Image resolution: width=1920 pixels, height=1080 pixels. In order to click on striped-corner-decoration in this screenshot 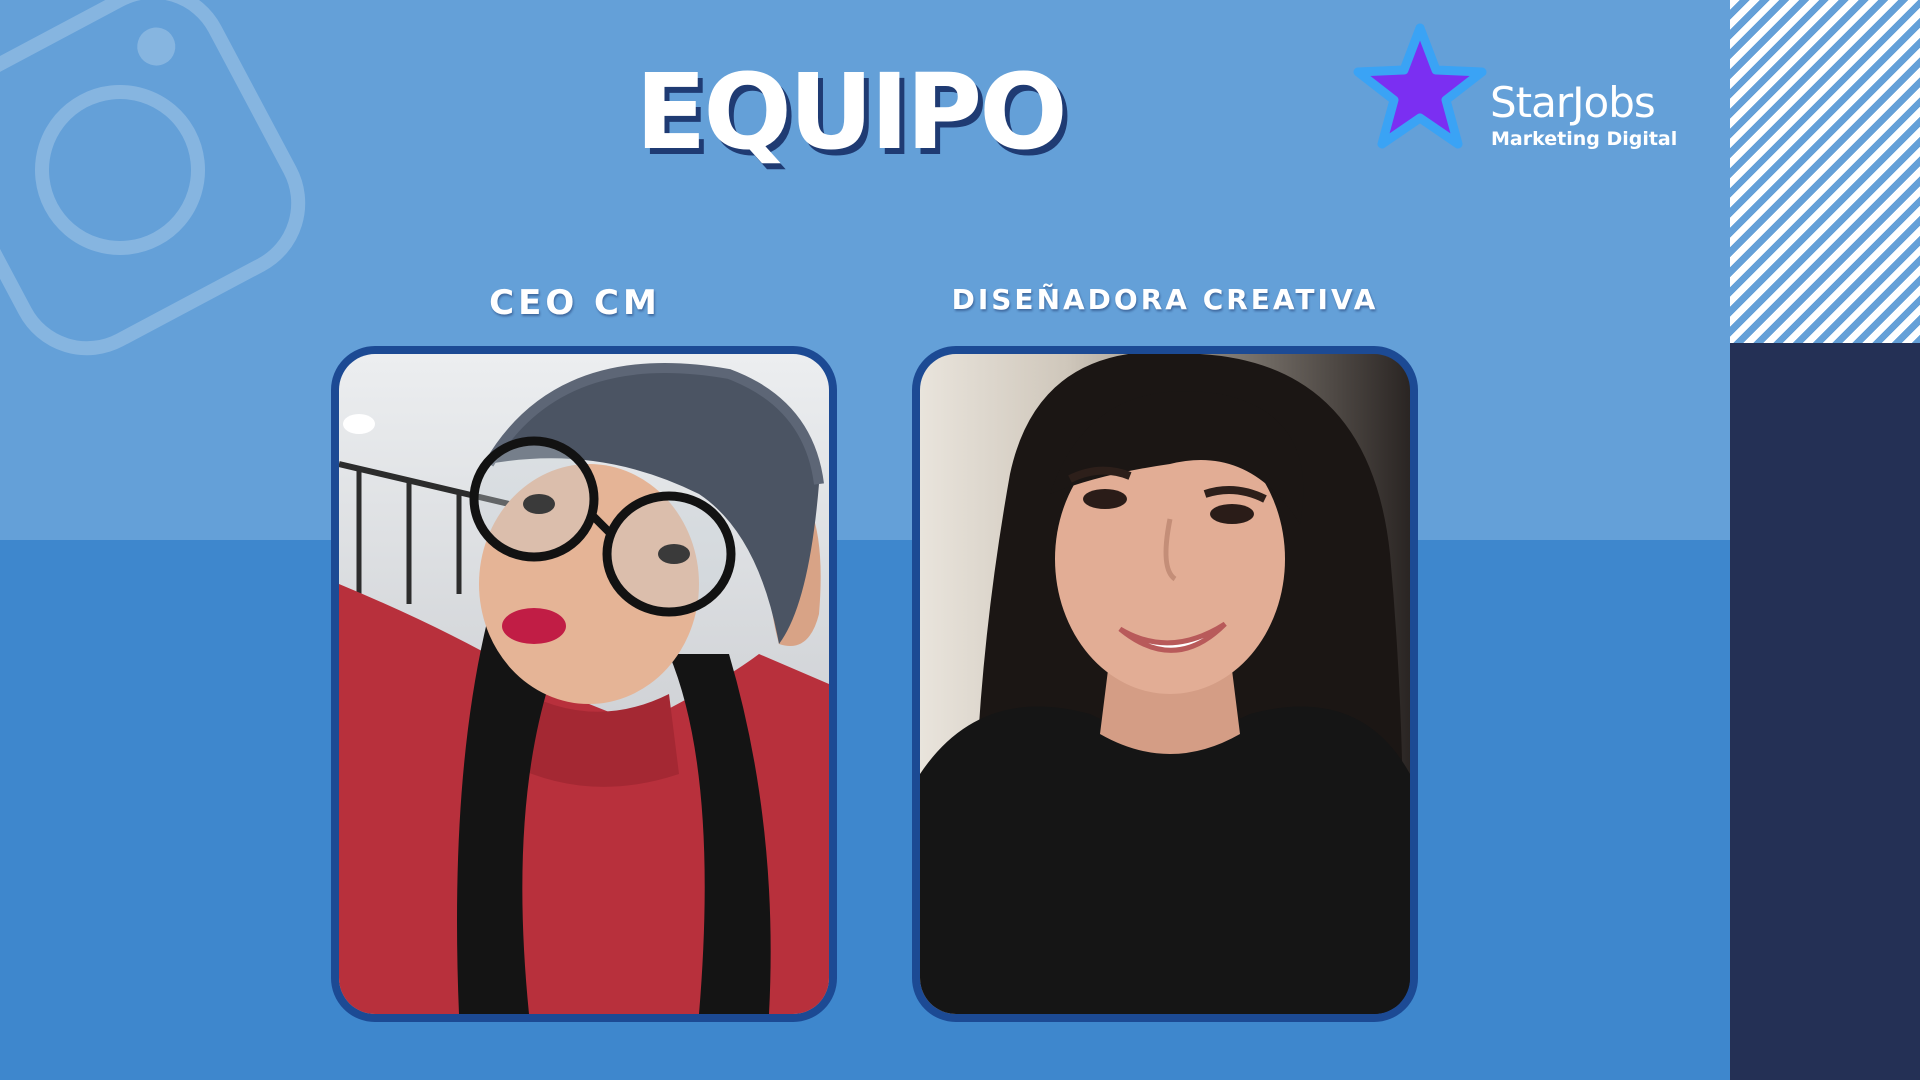, I will do `click(1825, 171)`.